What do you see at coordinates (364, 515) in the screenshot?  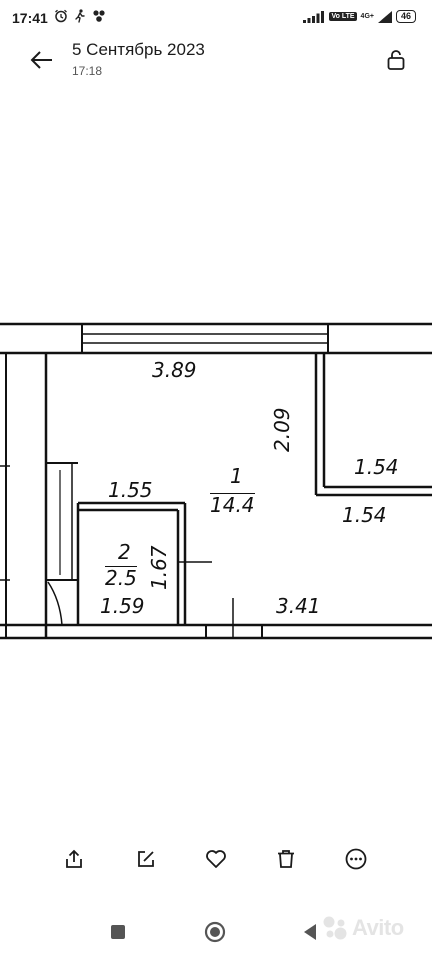 I see `dim-closet-bottom: 1.54` at bounding box center [364, 515].